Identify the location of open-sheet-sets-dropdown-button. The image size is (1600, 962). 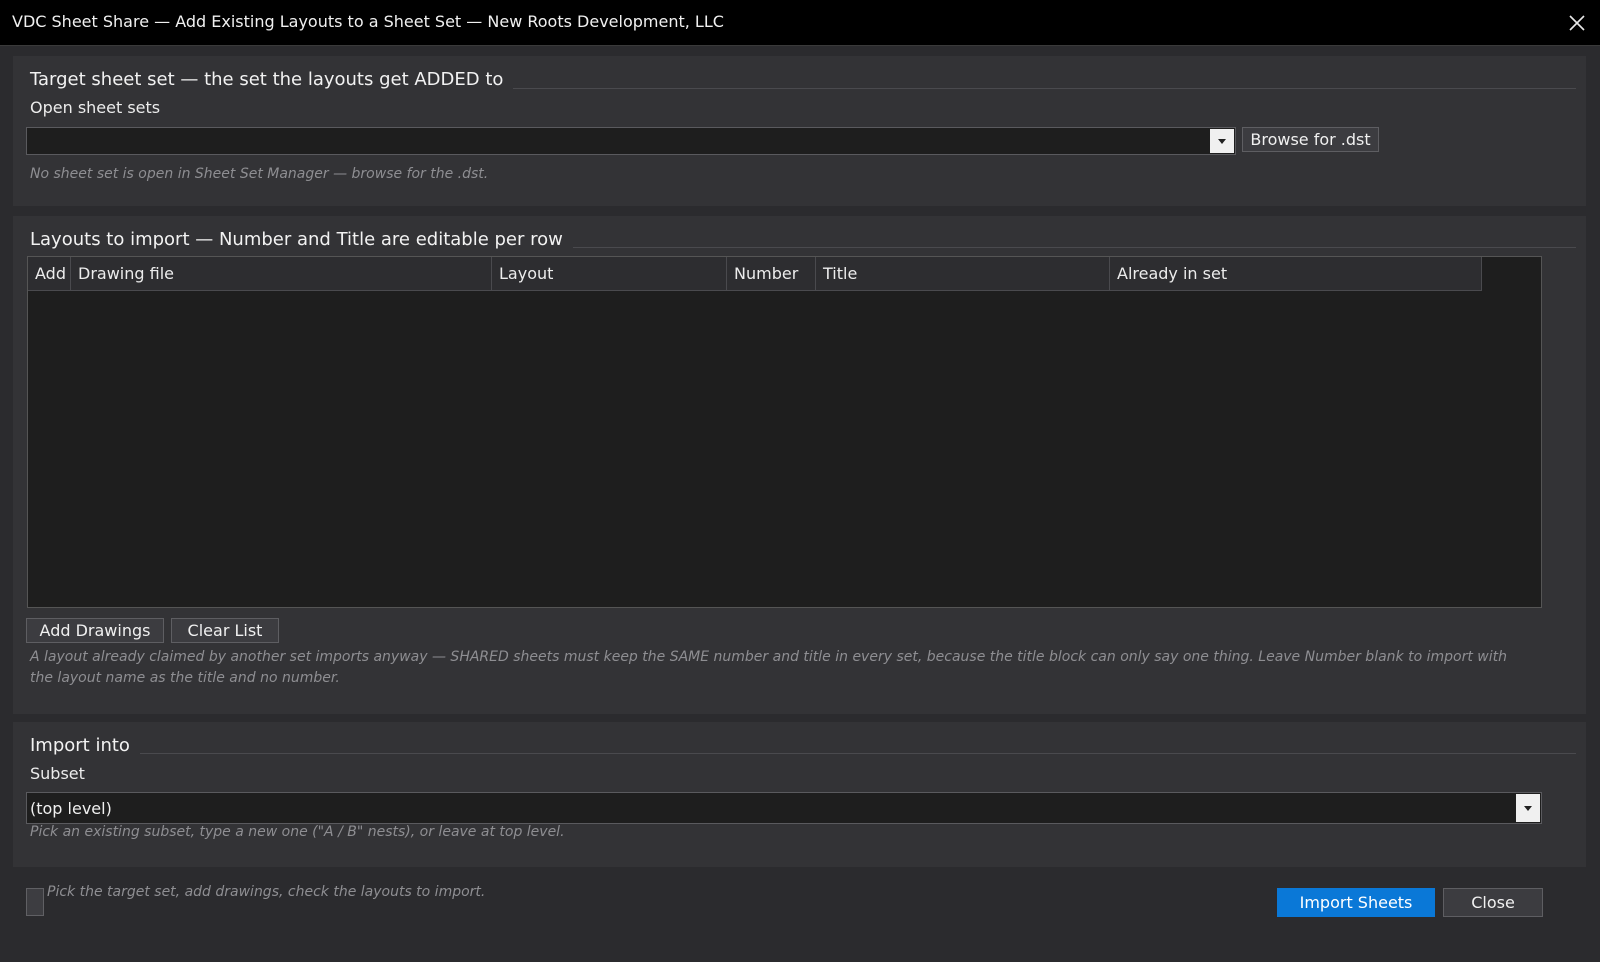
(1222, 141).